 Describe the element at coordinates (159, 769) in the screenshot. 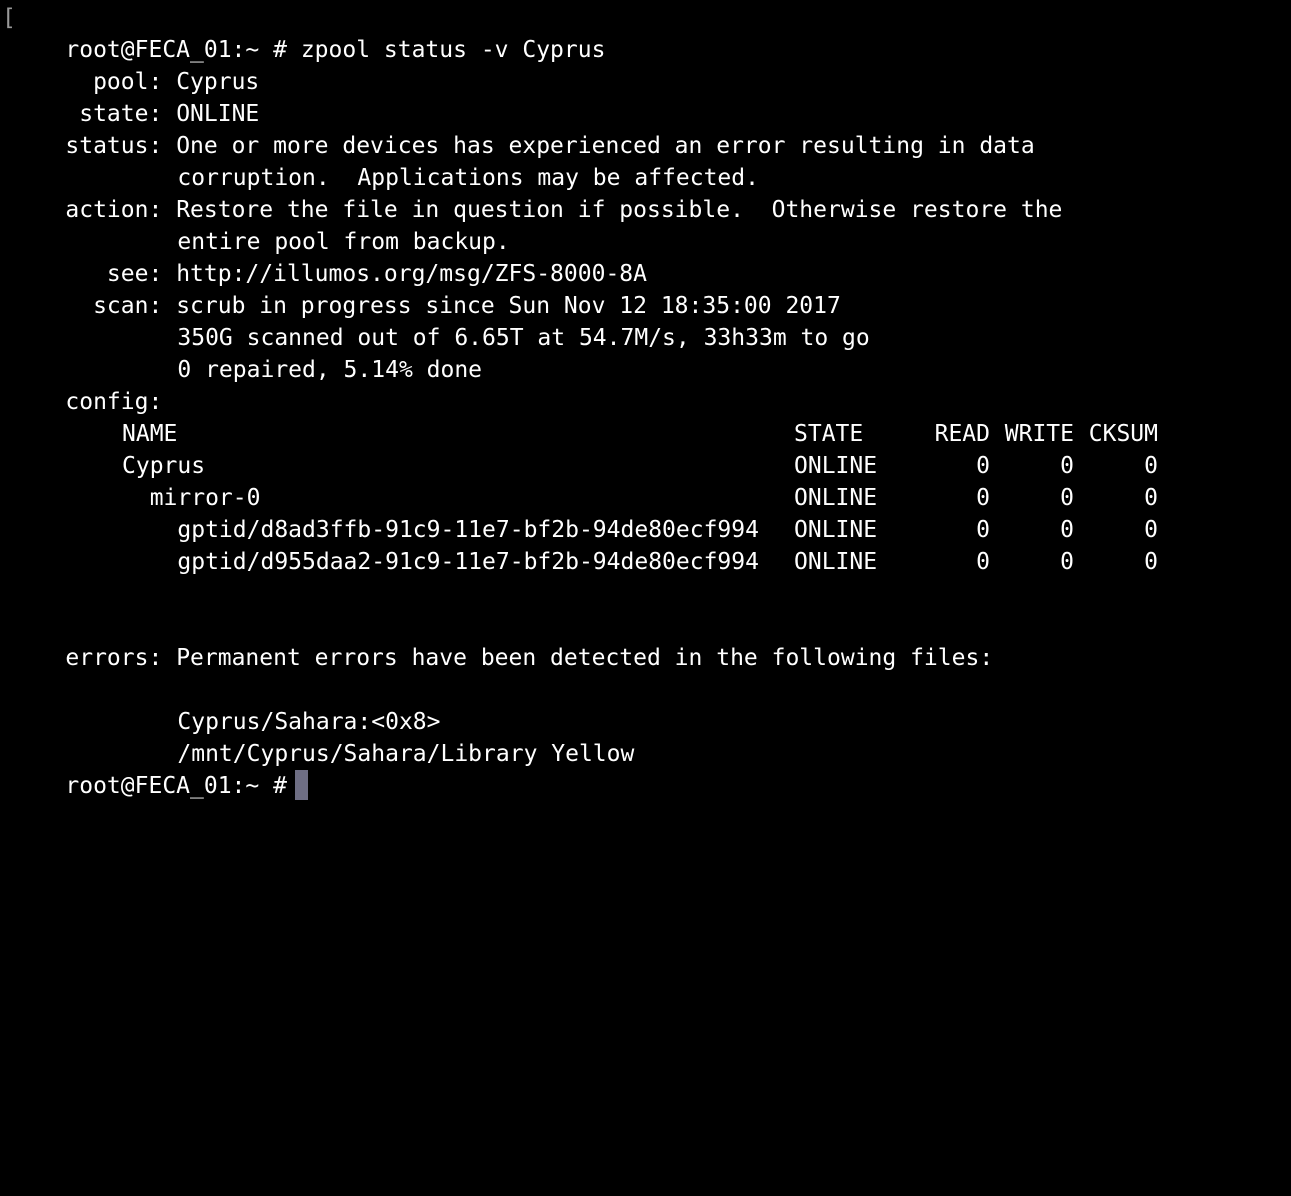

I see `prompt-line: root@FECA_01:~ #` at that location.